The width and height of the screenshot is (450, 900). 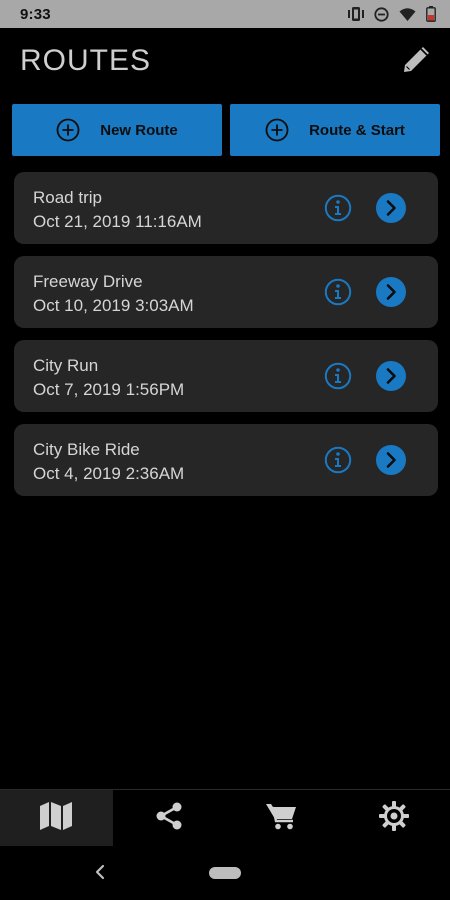 What do you see at coordinates (226, 208) in the screenshot?
I see `route-card: Road trip Oct 21, 2019 11:16AM` at bounding box center [226, 208].